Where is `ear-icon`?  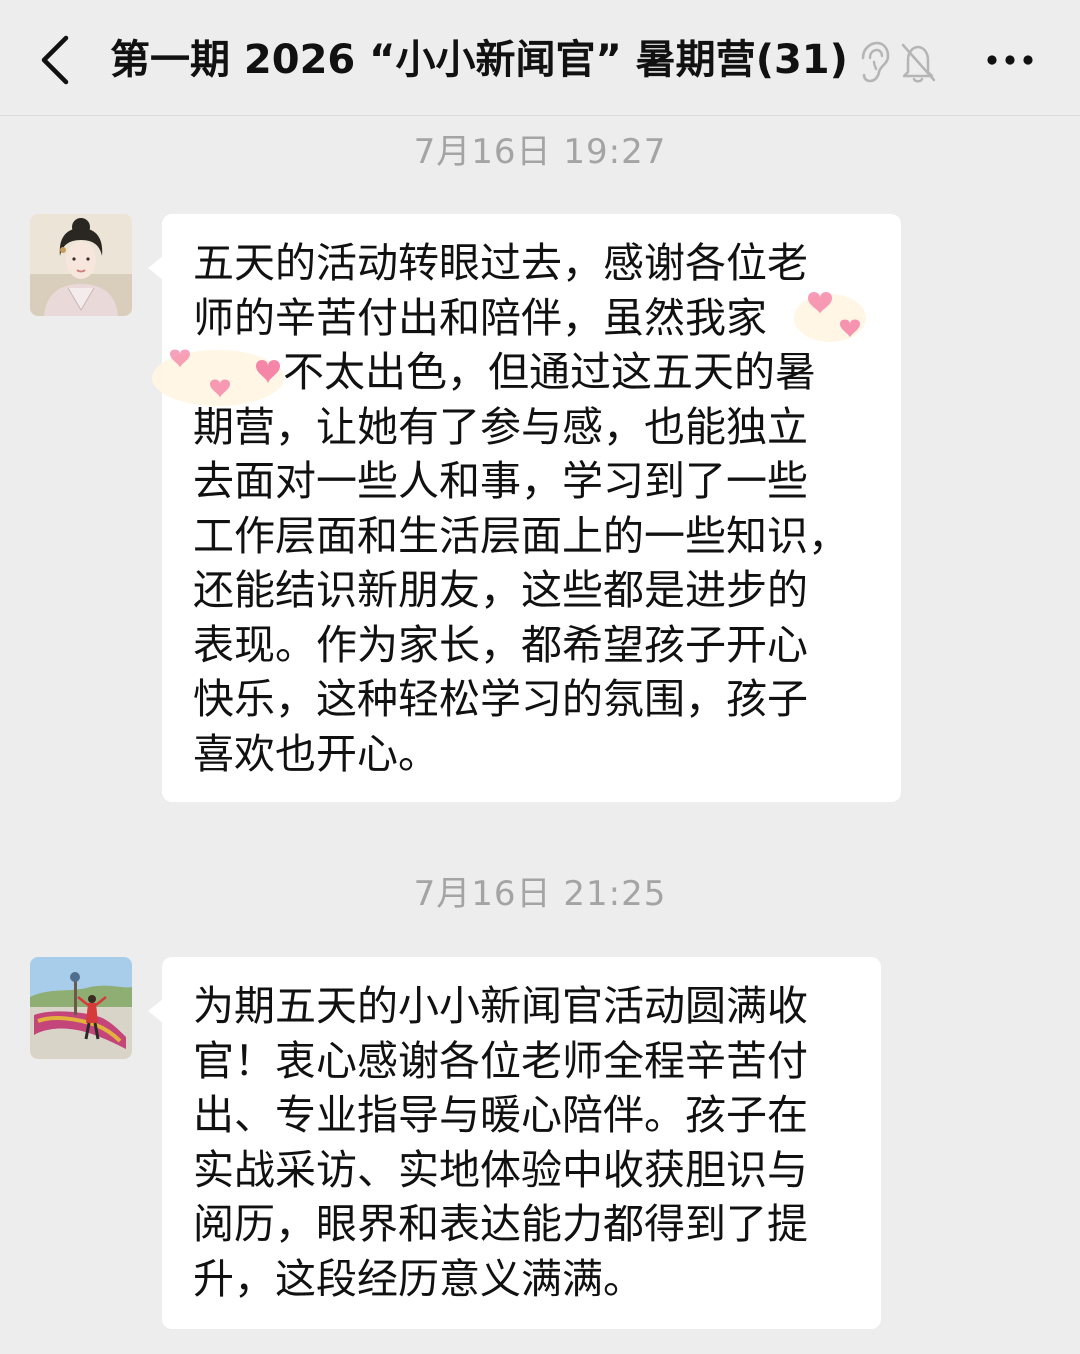 ear-icon is located at coordinates (875, 62).